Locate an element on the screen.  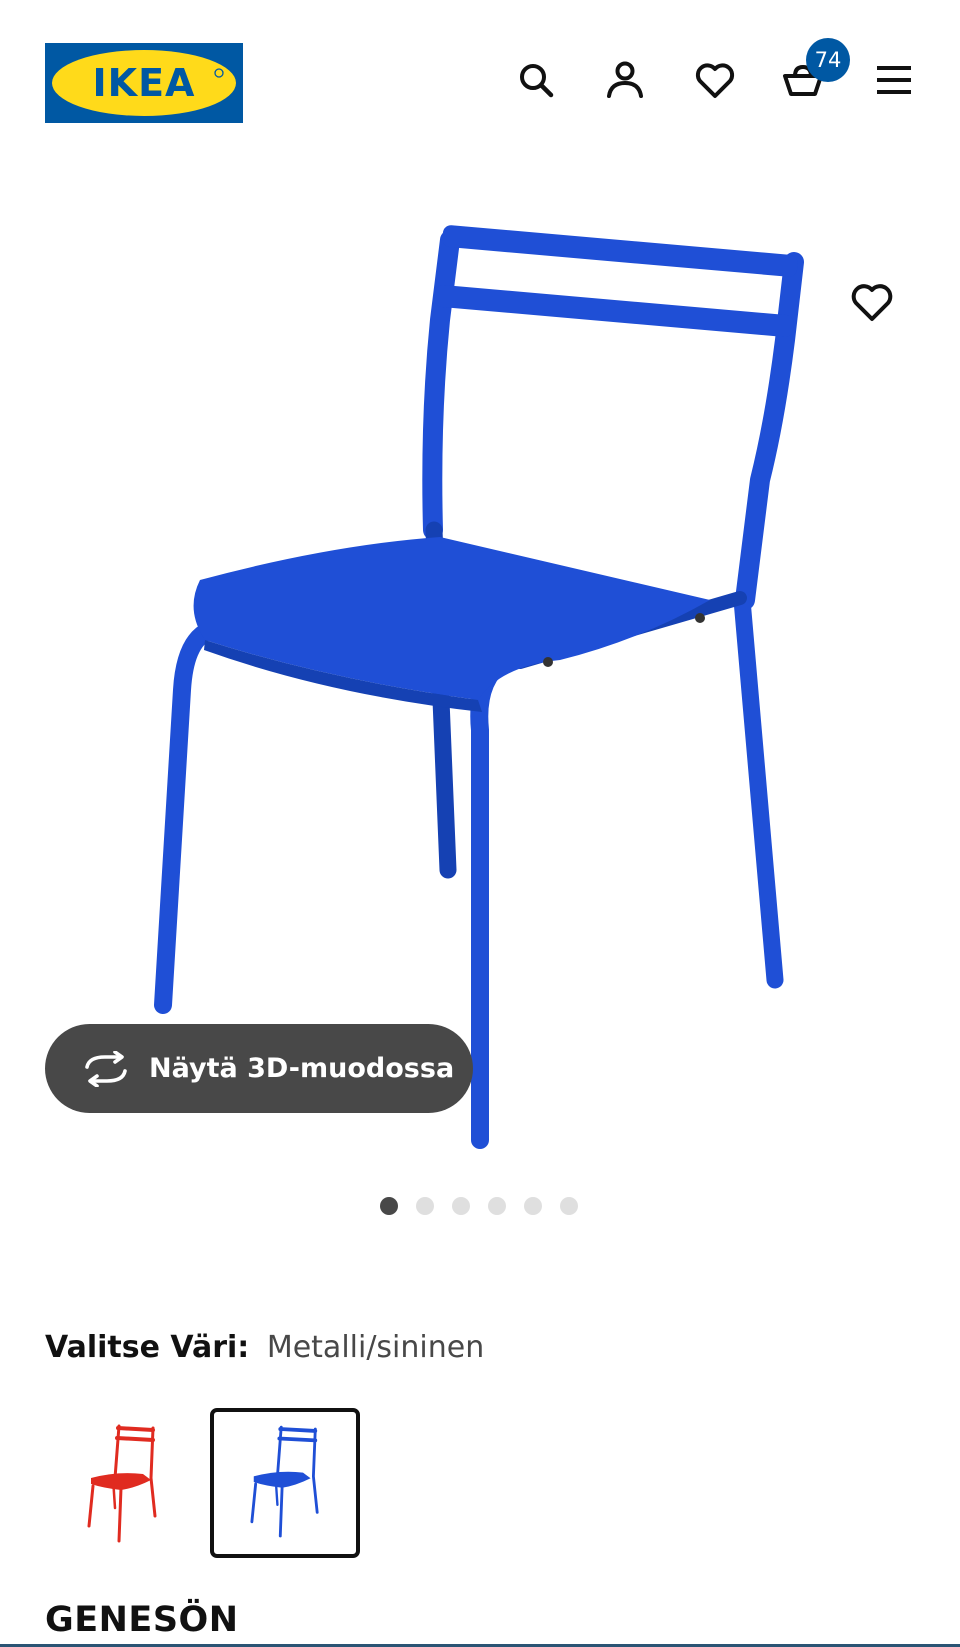
red-chair-thumbnail is located at coordinates (122, 1483).